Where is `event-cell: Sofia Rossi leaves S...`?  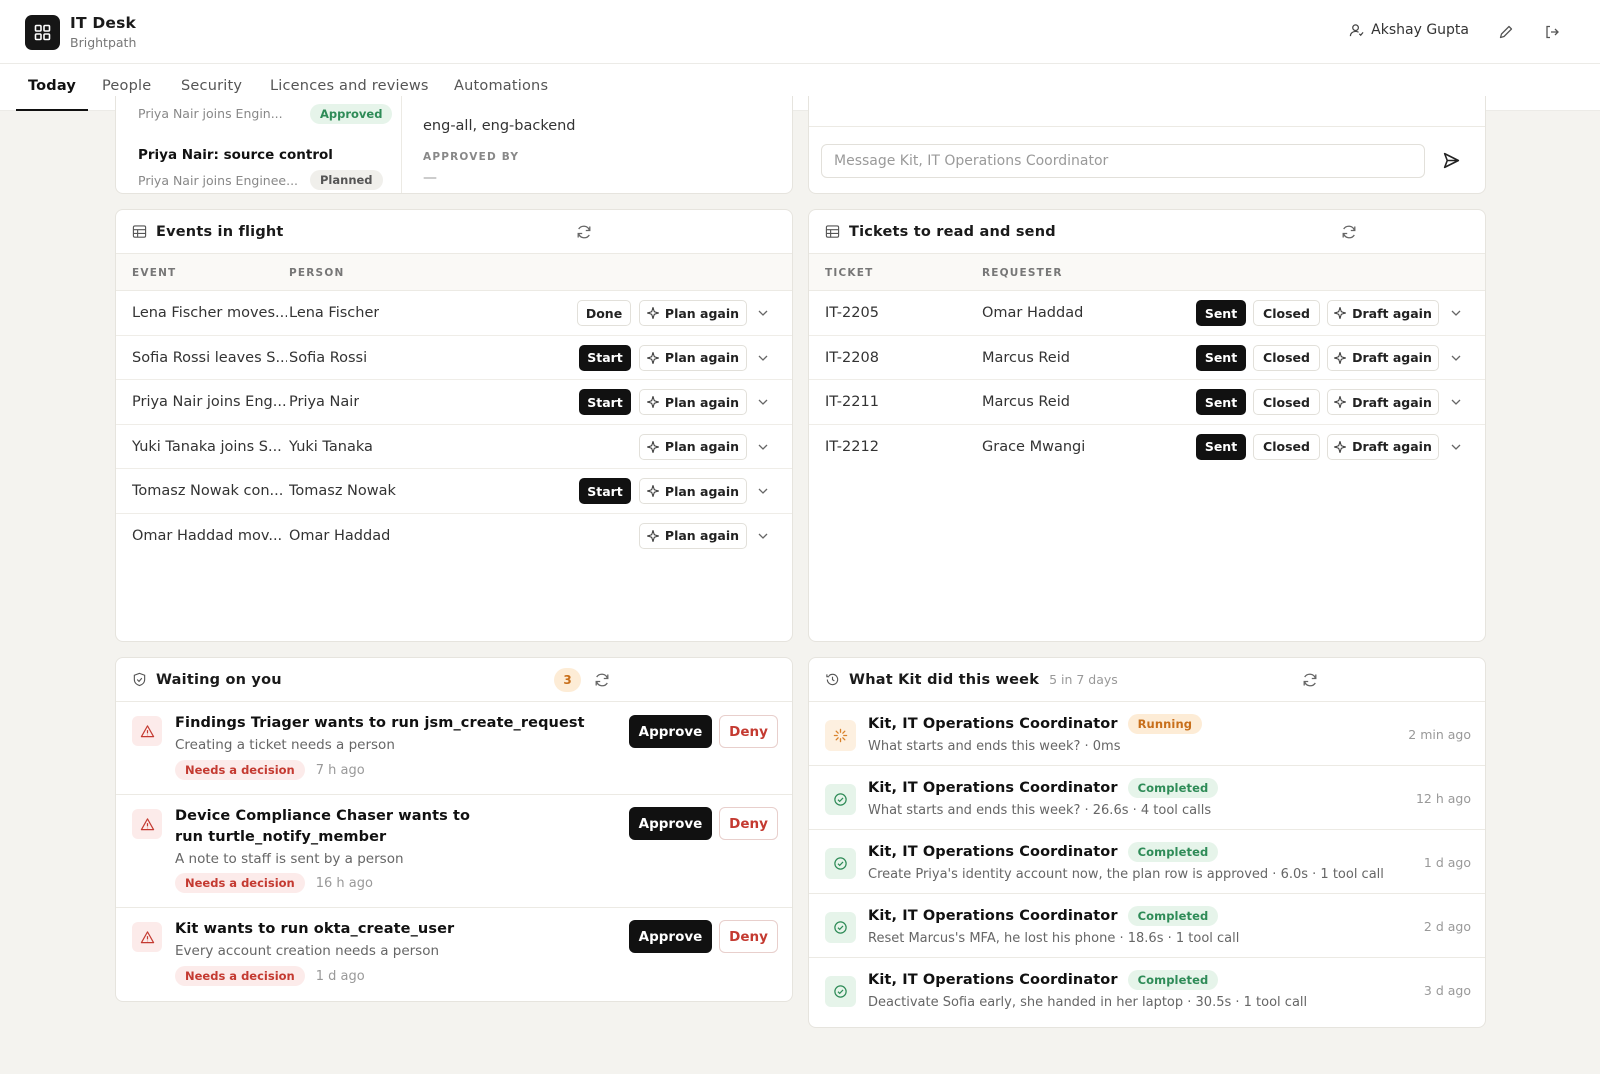 event-cell: Sofia Rossi leaves S... is located at coordinates (209, 357).